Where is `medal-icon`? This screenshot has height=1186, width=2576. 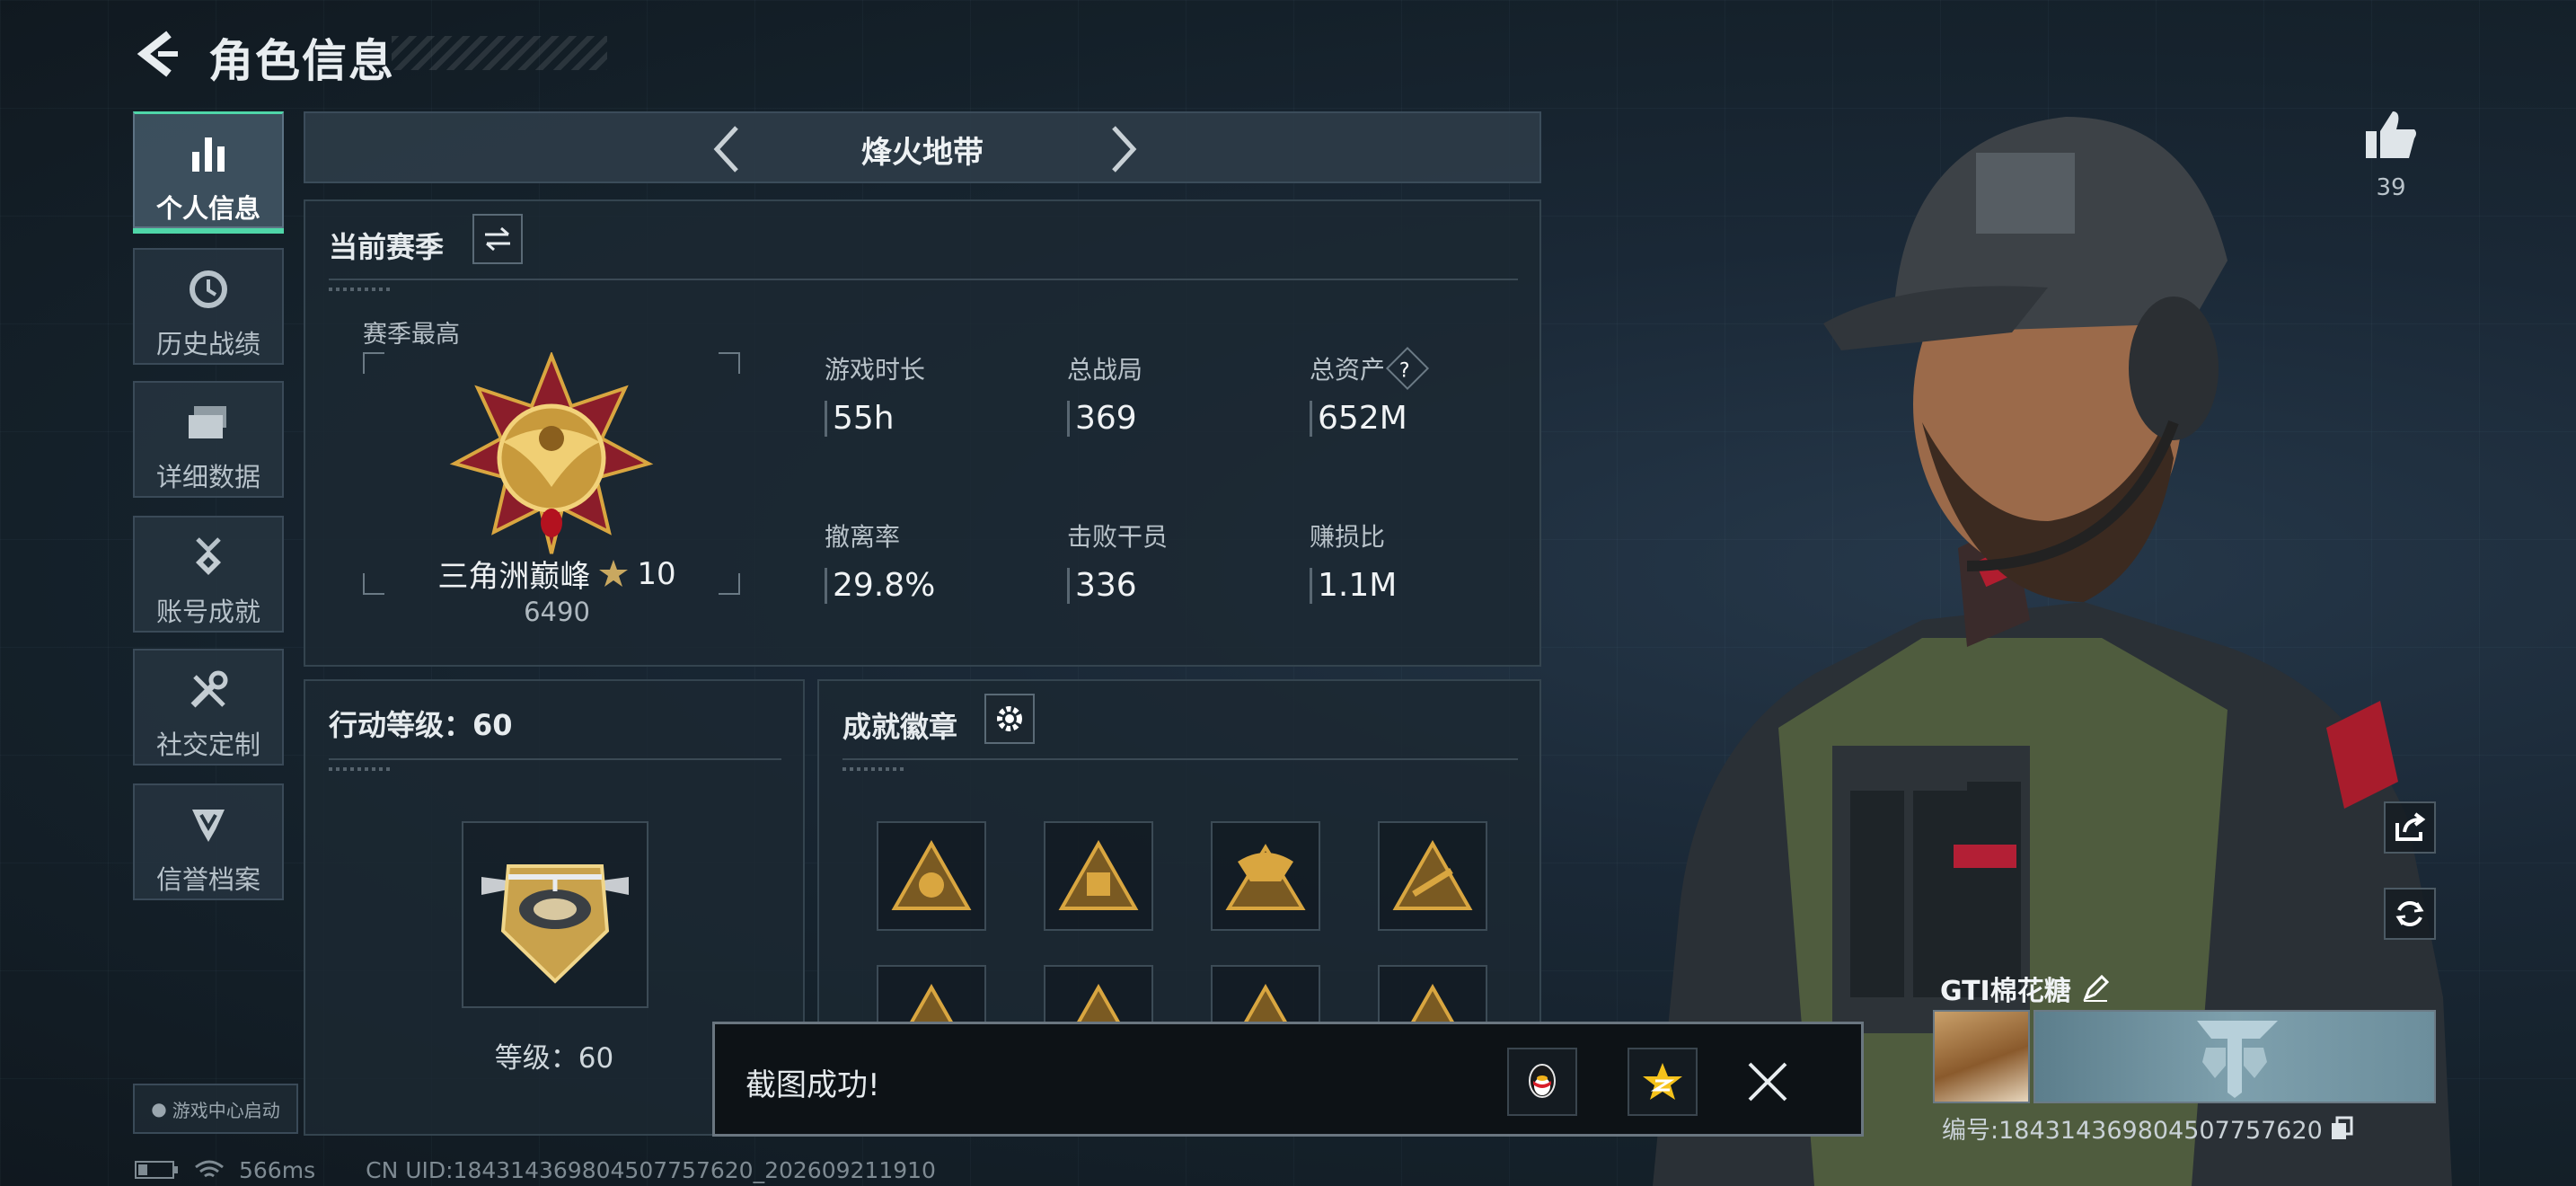
medal-icon is located at coordinates (208, 557).